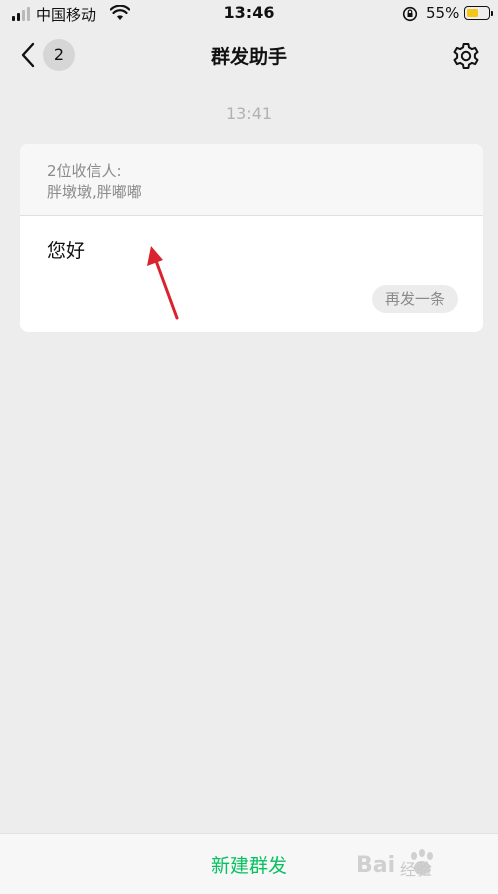 The image size is (498, 894). What do you see at coordinates (251, 180) in the screenshot?
I see `recipients-header: 2位收信人: 胖墩墩,胖嘟嘟` at bounding box center [251, 180].